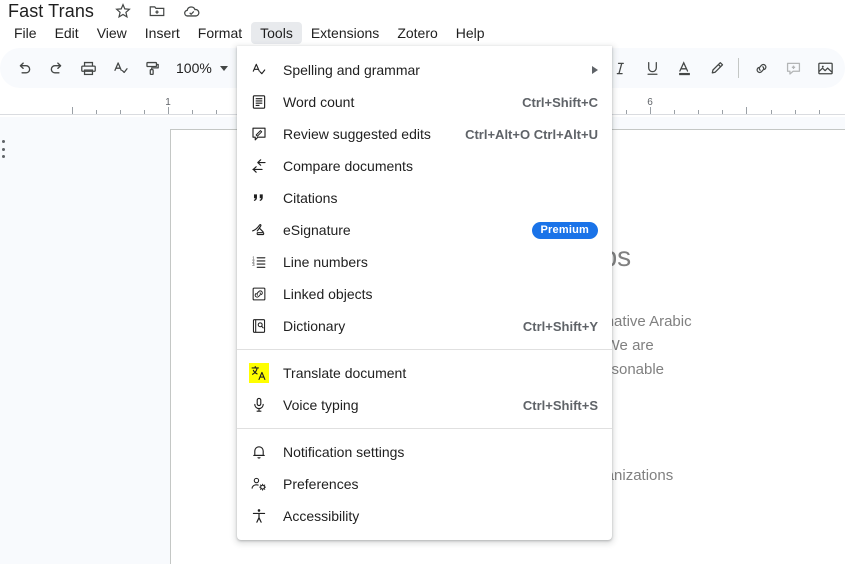 The image size is (845, 564). Describe the element at coordinates (259, 516) in the screenshot. I see `accessibility-icon` at that location.